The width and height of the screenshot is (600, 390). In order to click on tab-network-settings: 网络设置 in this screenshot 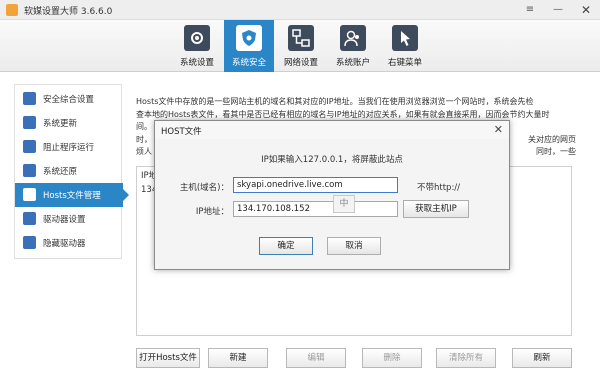, I will do `click(301, 46)`.